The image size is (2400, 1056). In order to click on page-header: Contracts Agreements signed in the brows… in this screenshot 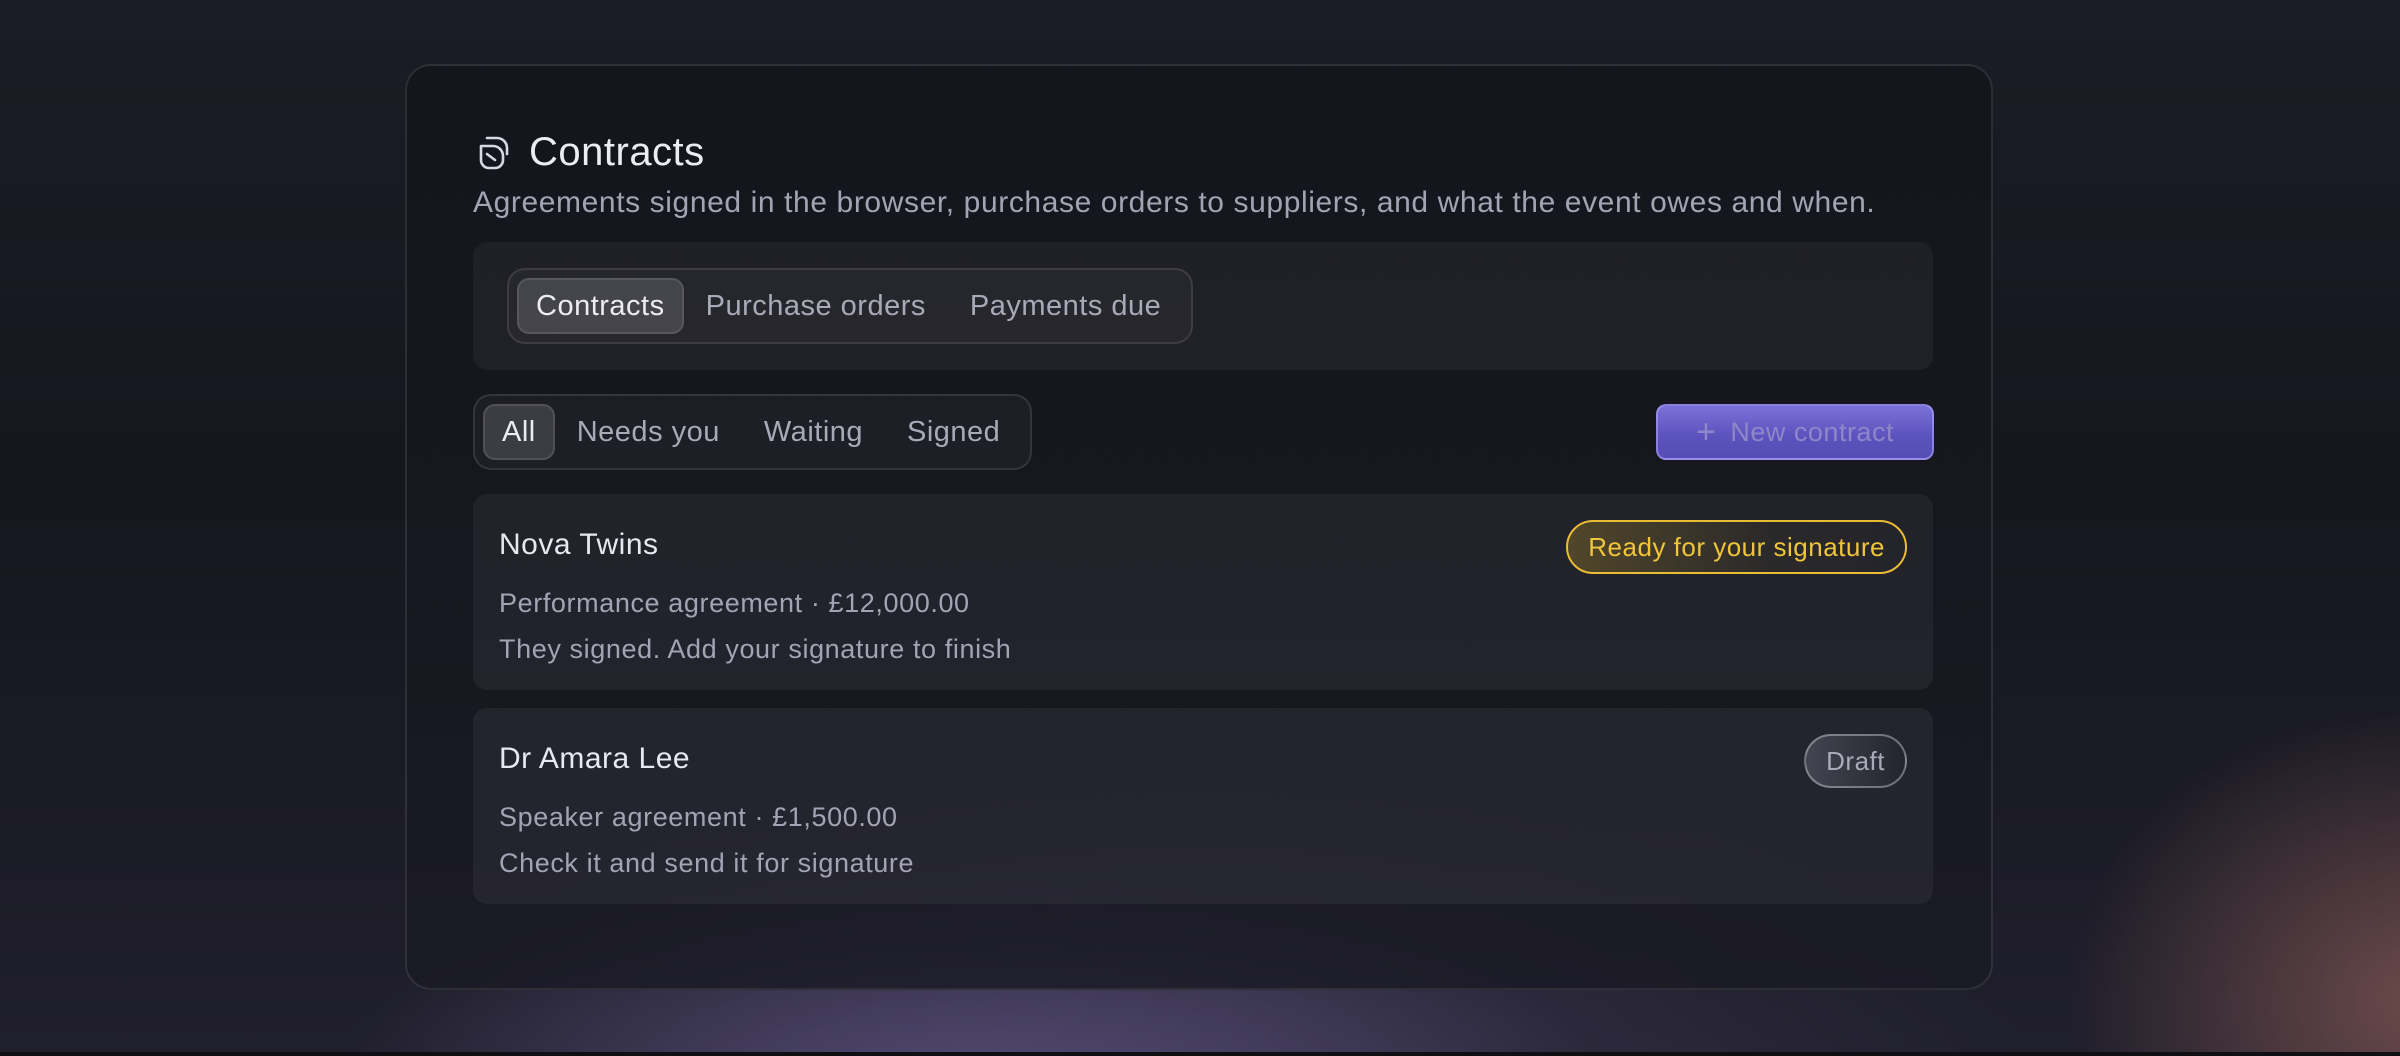, I will do `click(1203, 172)`.